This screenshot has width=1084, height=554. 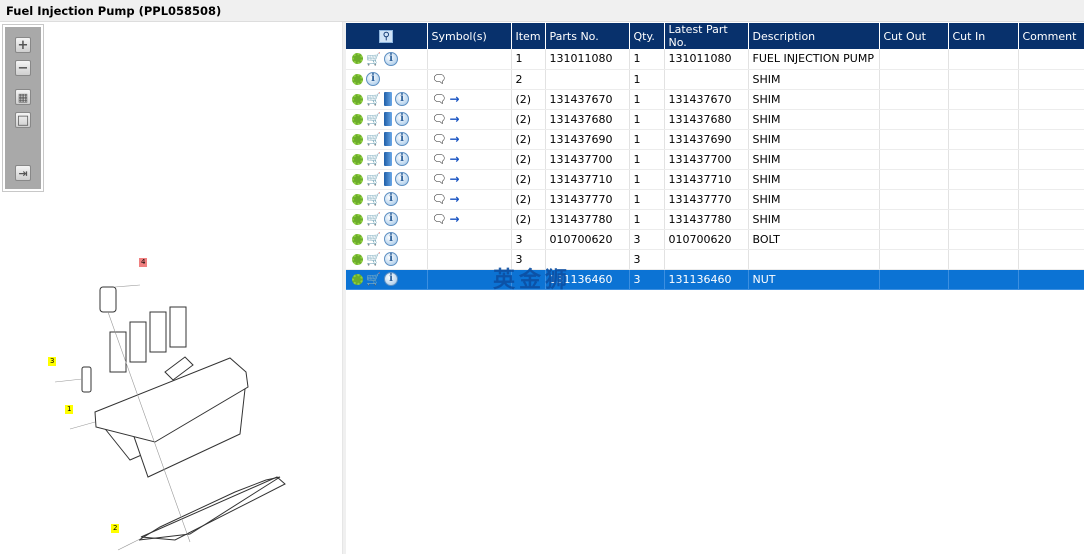 What do you see at coordinates (23, 173) in the screenshot?
I see `toggle-panel-button: ⇥` at bounding box center [23, 173].